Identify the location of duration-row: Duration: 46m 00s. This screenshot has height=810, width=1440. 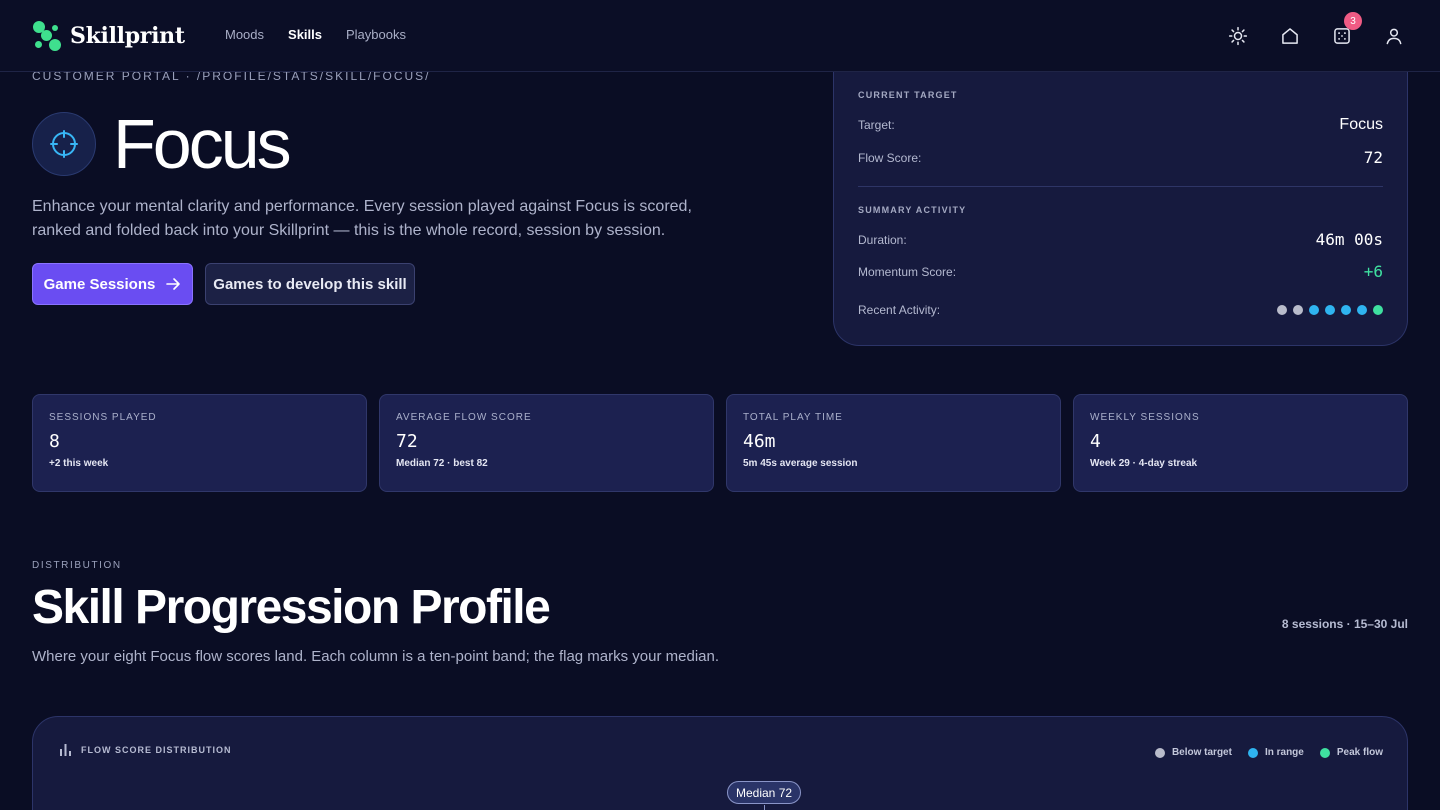
(1120, 239).